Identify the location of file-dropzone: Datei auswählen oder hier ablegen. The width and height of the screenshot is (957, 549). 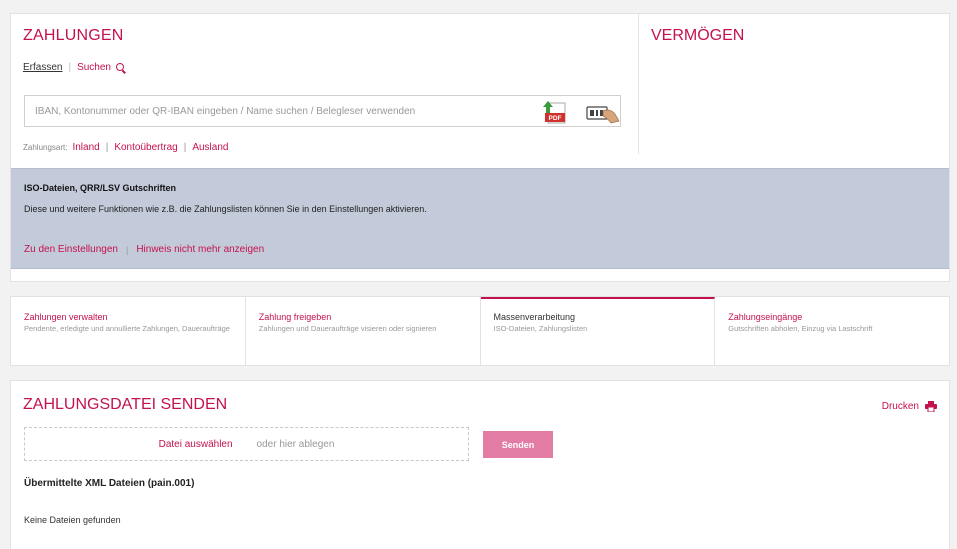
(246, 444).